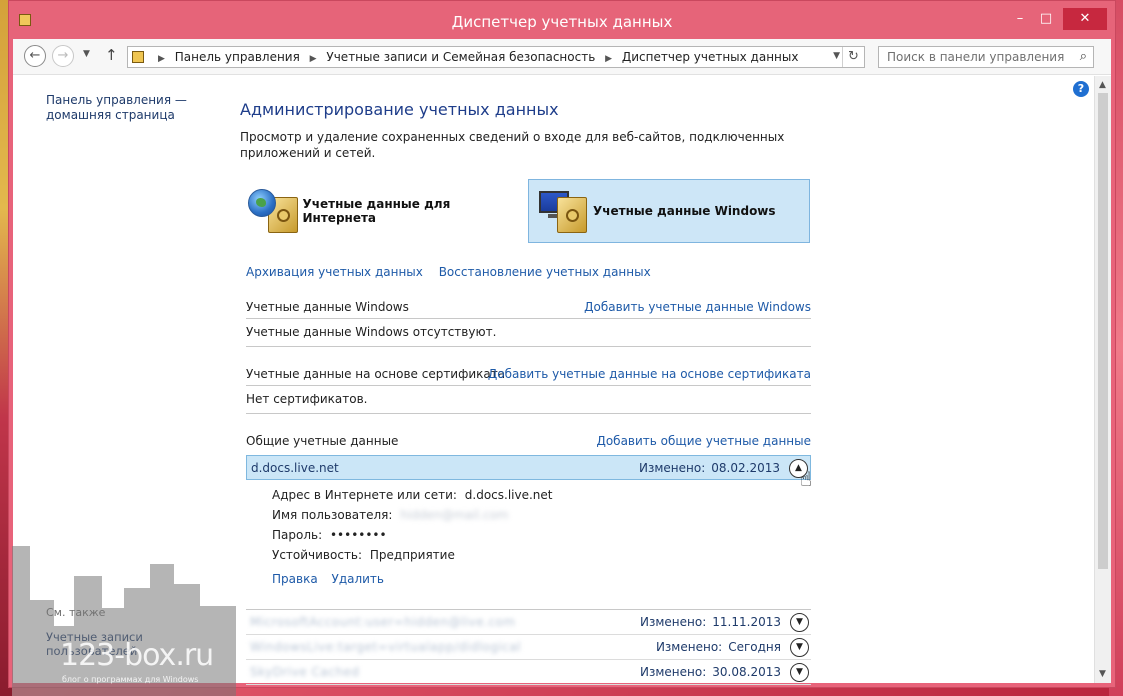 The height and width of the screenshot is (696, 1123). I want to click on detail-username: Имя пользователя: hidden@mail.com, so click(390, 515).